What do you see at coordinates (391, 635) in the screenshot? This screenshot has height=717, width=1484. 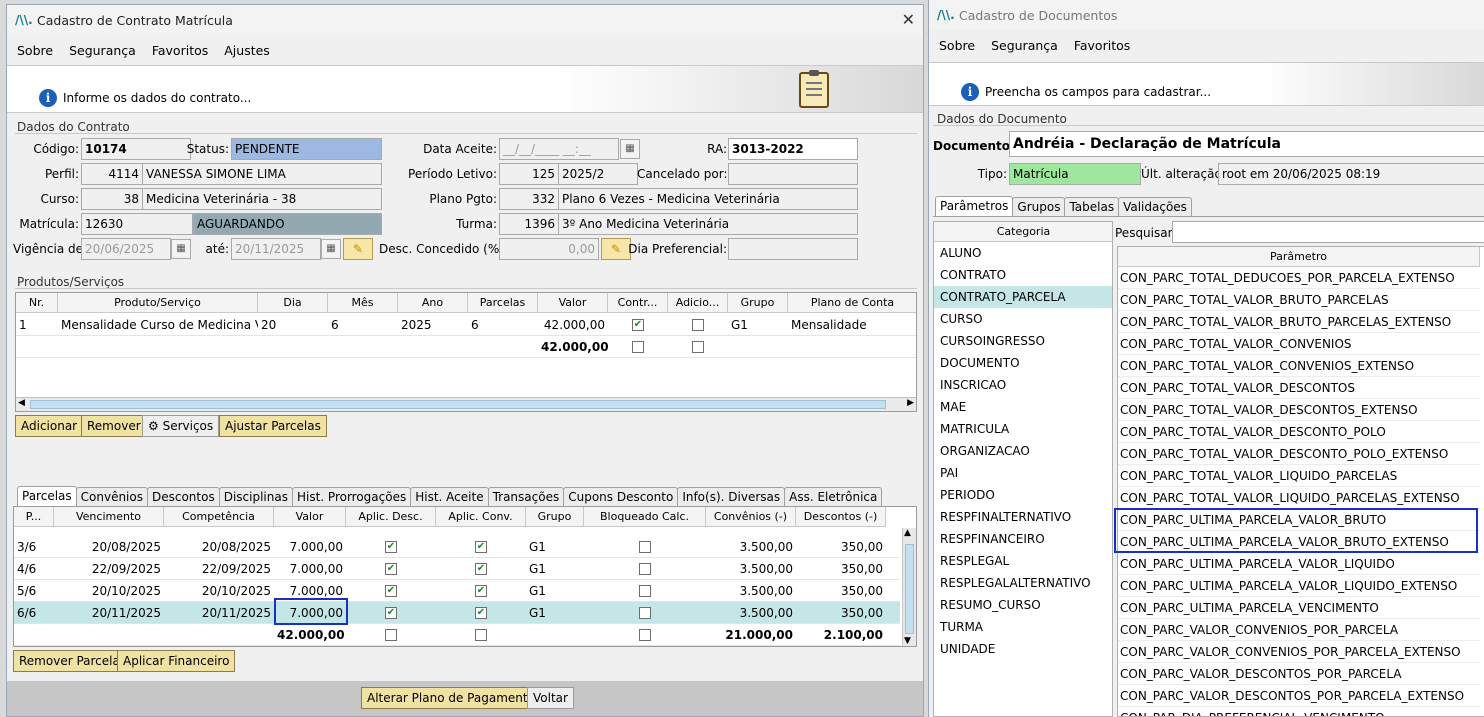 I see `aplic-desc-checkbox` at bounding box center [391, 635].